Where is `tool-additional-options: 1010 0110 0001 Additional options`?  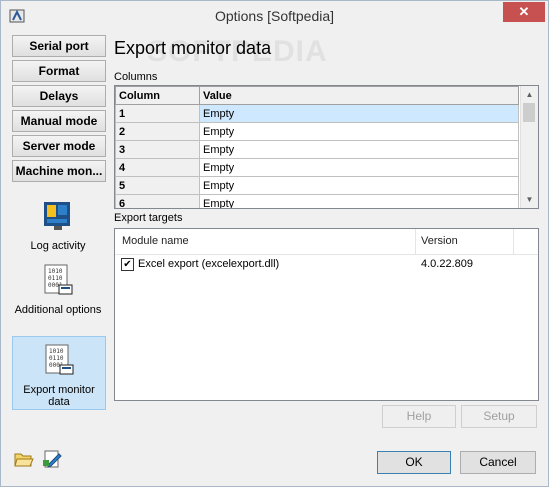
tool-additional-options: 1010 0110 0001 Additional options is located at coordinates (58, 294).